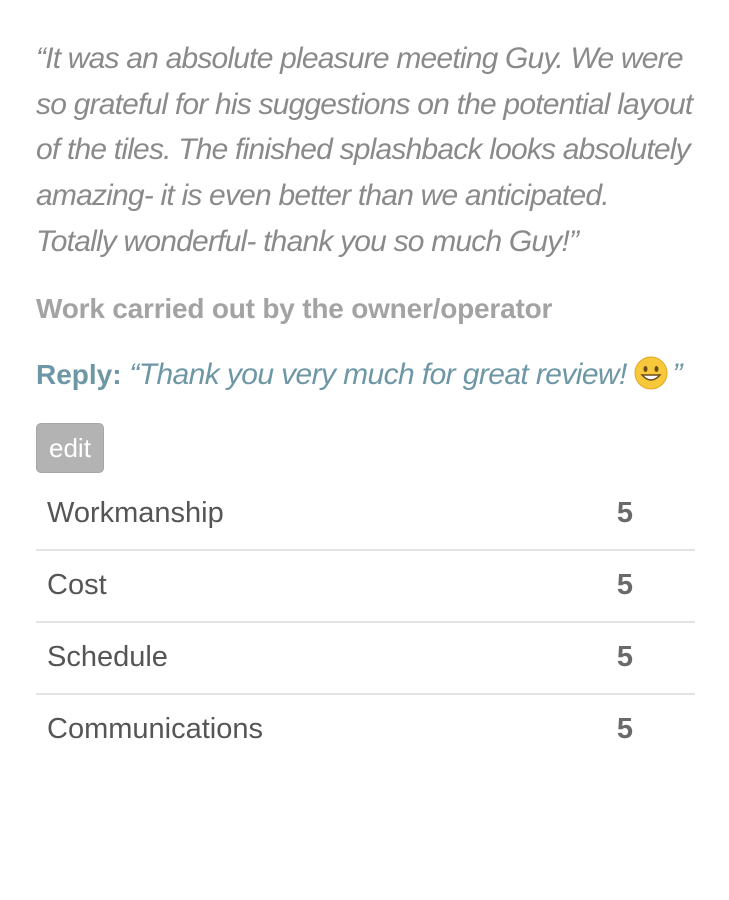 Image resolution: width=729 pixels, height=900 pixels. What do you see at coordinates (610, 658) in the screenshot?
I see `rating-score-schedule: 5` at bounding box center [610, 658].